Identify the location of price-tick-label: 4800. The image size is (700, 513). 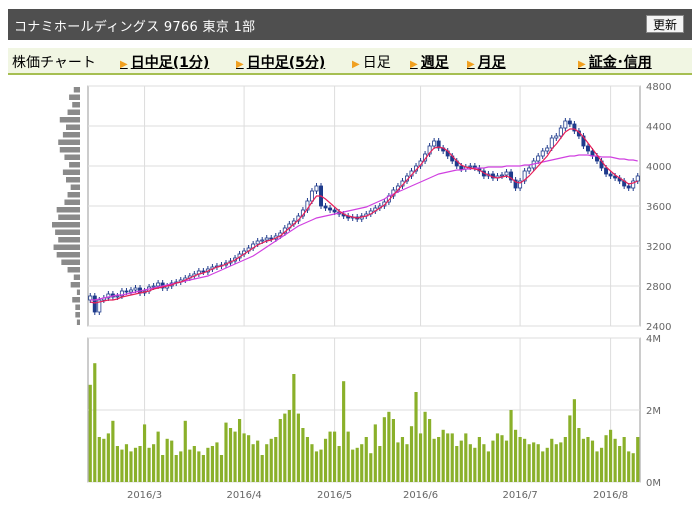
(658, 87).